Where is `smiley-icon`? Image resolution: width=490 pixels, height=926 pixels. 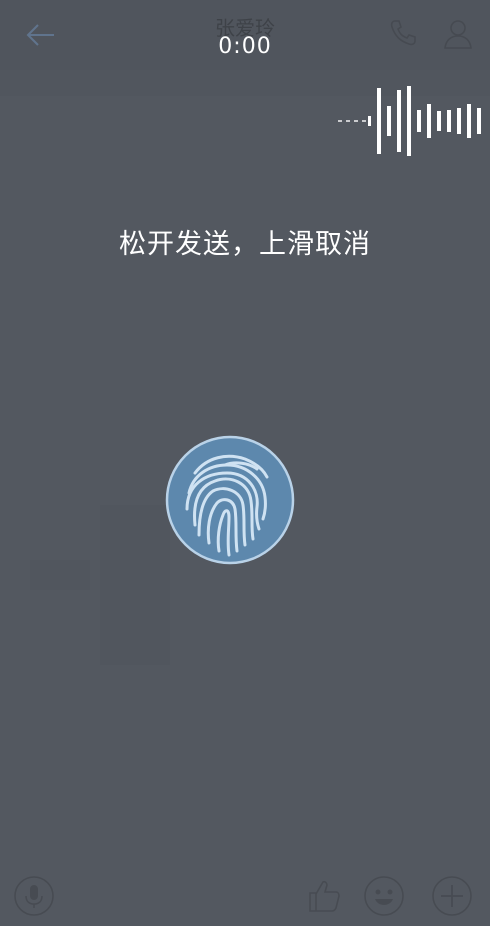
smiley-icon is located at coordinates (384, 896).